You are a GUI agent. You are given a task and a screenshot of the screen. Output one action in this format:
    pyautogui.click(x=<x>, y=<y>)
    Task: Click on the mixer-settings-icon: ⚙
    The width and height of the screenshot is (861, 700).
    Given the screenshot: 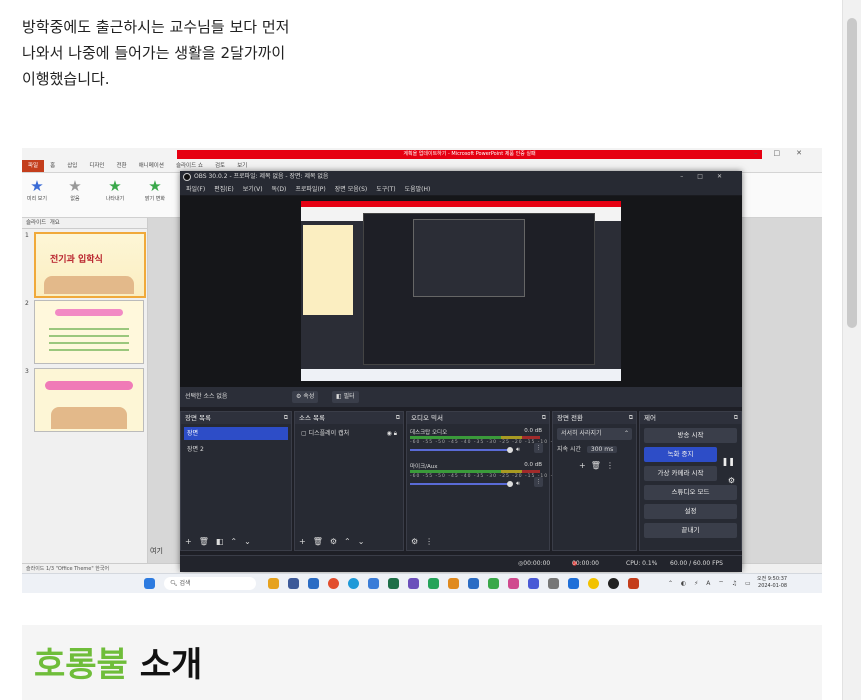 What is the action you would take?
    pyautogui.click(x=414, y=541)
    